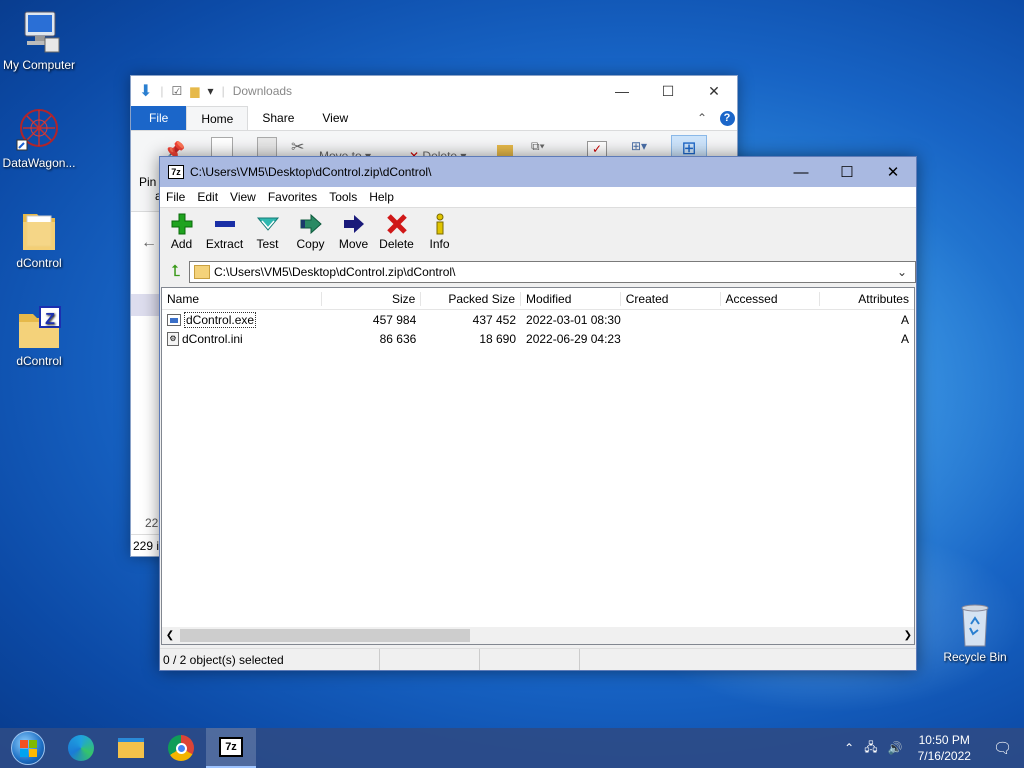  What do you see at coordinates (573, 319) in the screenshot?
I see `file-modified: 2022-03-01 08:30` at bounding box center [573, 319].